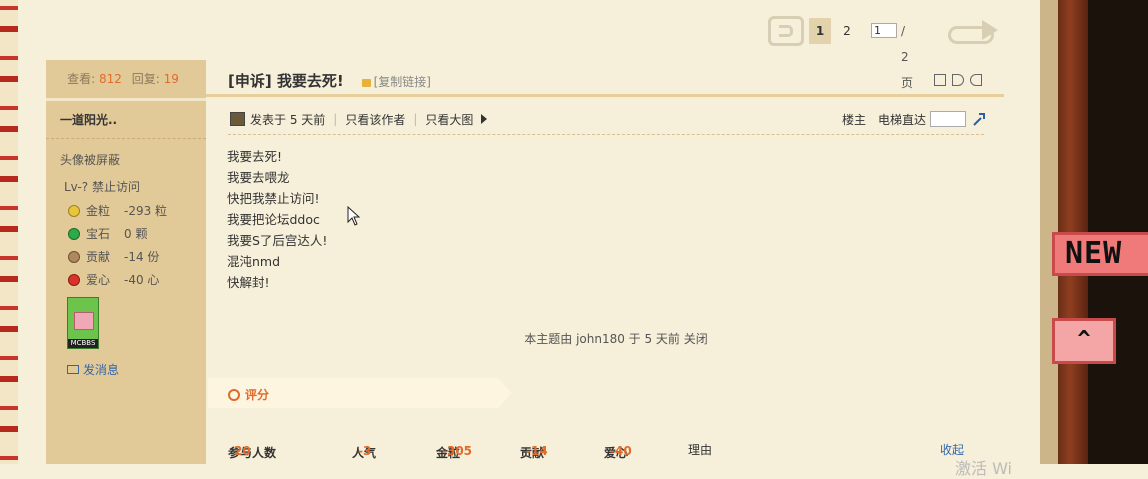 The height and width of the screenshot is (479, 1148). Describe the element at coordinates (366, 83) in the screenshot. I see `lock-icon` at that location.